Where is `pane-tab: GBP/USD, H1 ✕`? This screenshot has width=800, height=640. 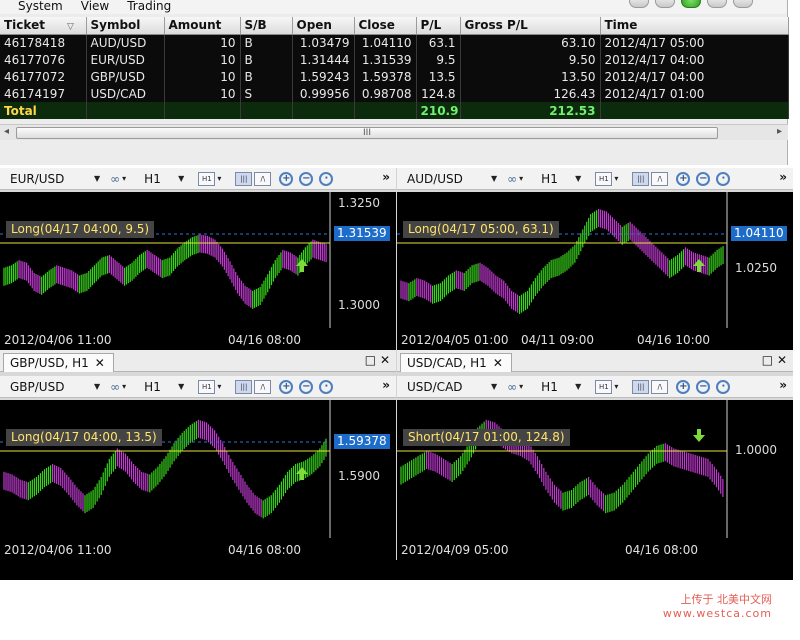
pane-tab: GBP/USD, H1 ✕ is located at coordinates (58, 362).